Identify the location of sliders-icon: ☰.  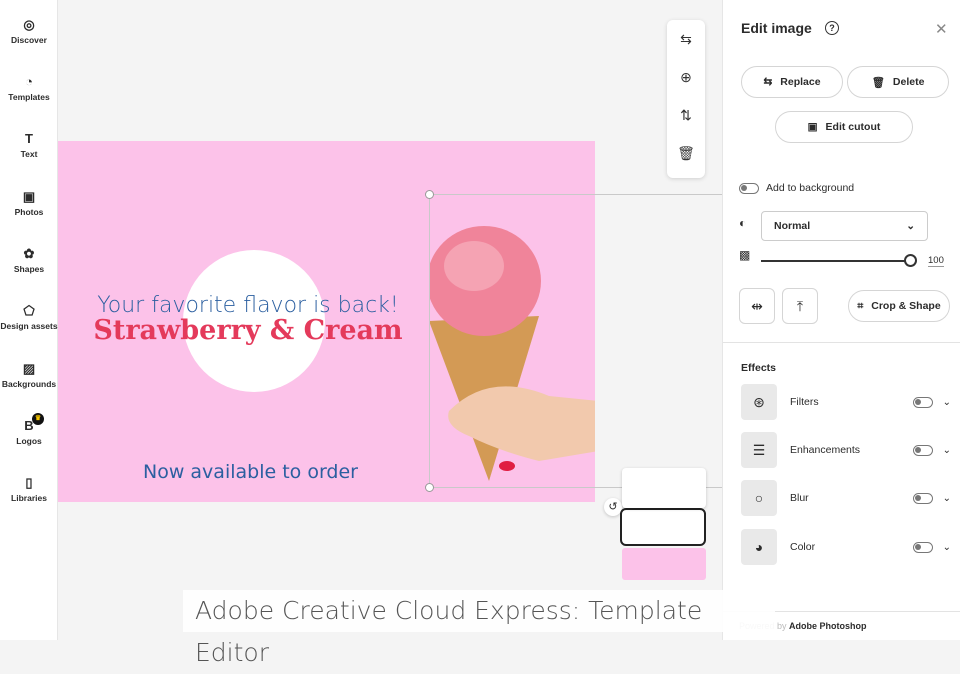
(759, 450).